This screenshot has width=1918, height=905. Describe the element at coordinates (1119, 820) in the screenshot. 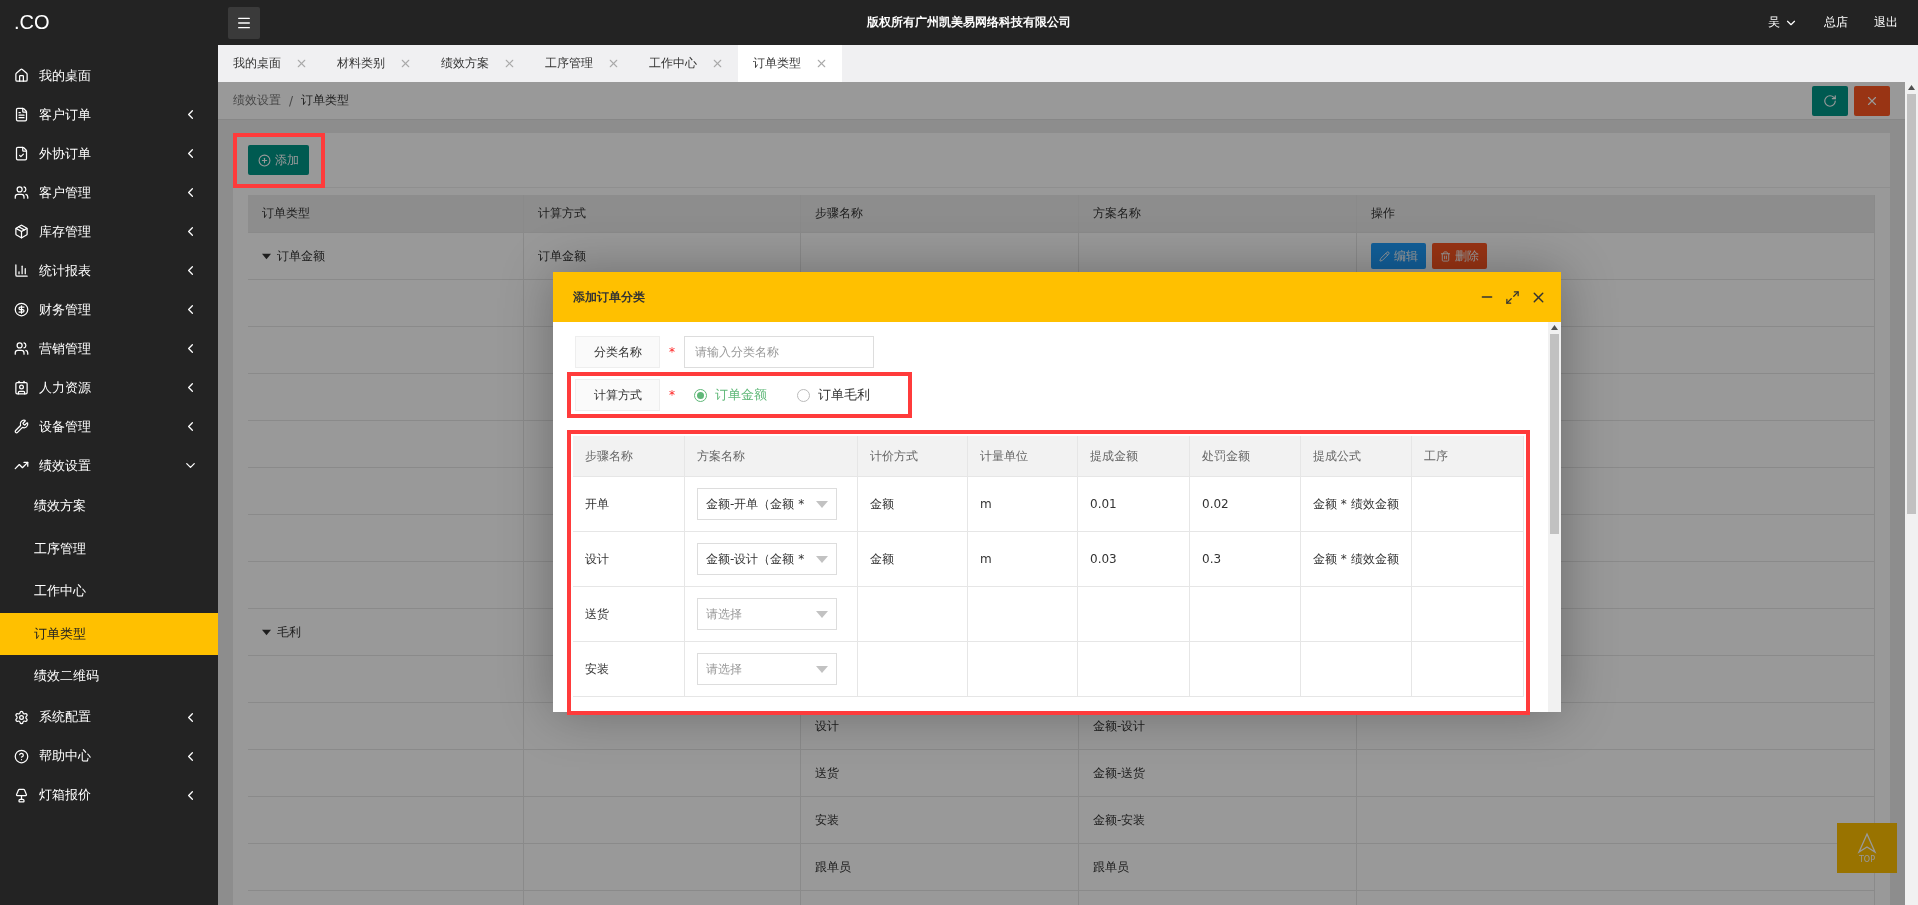

I see `table-cell: 金额-安装` at that location.